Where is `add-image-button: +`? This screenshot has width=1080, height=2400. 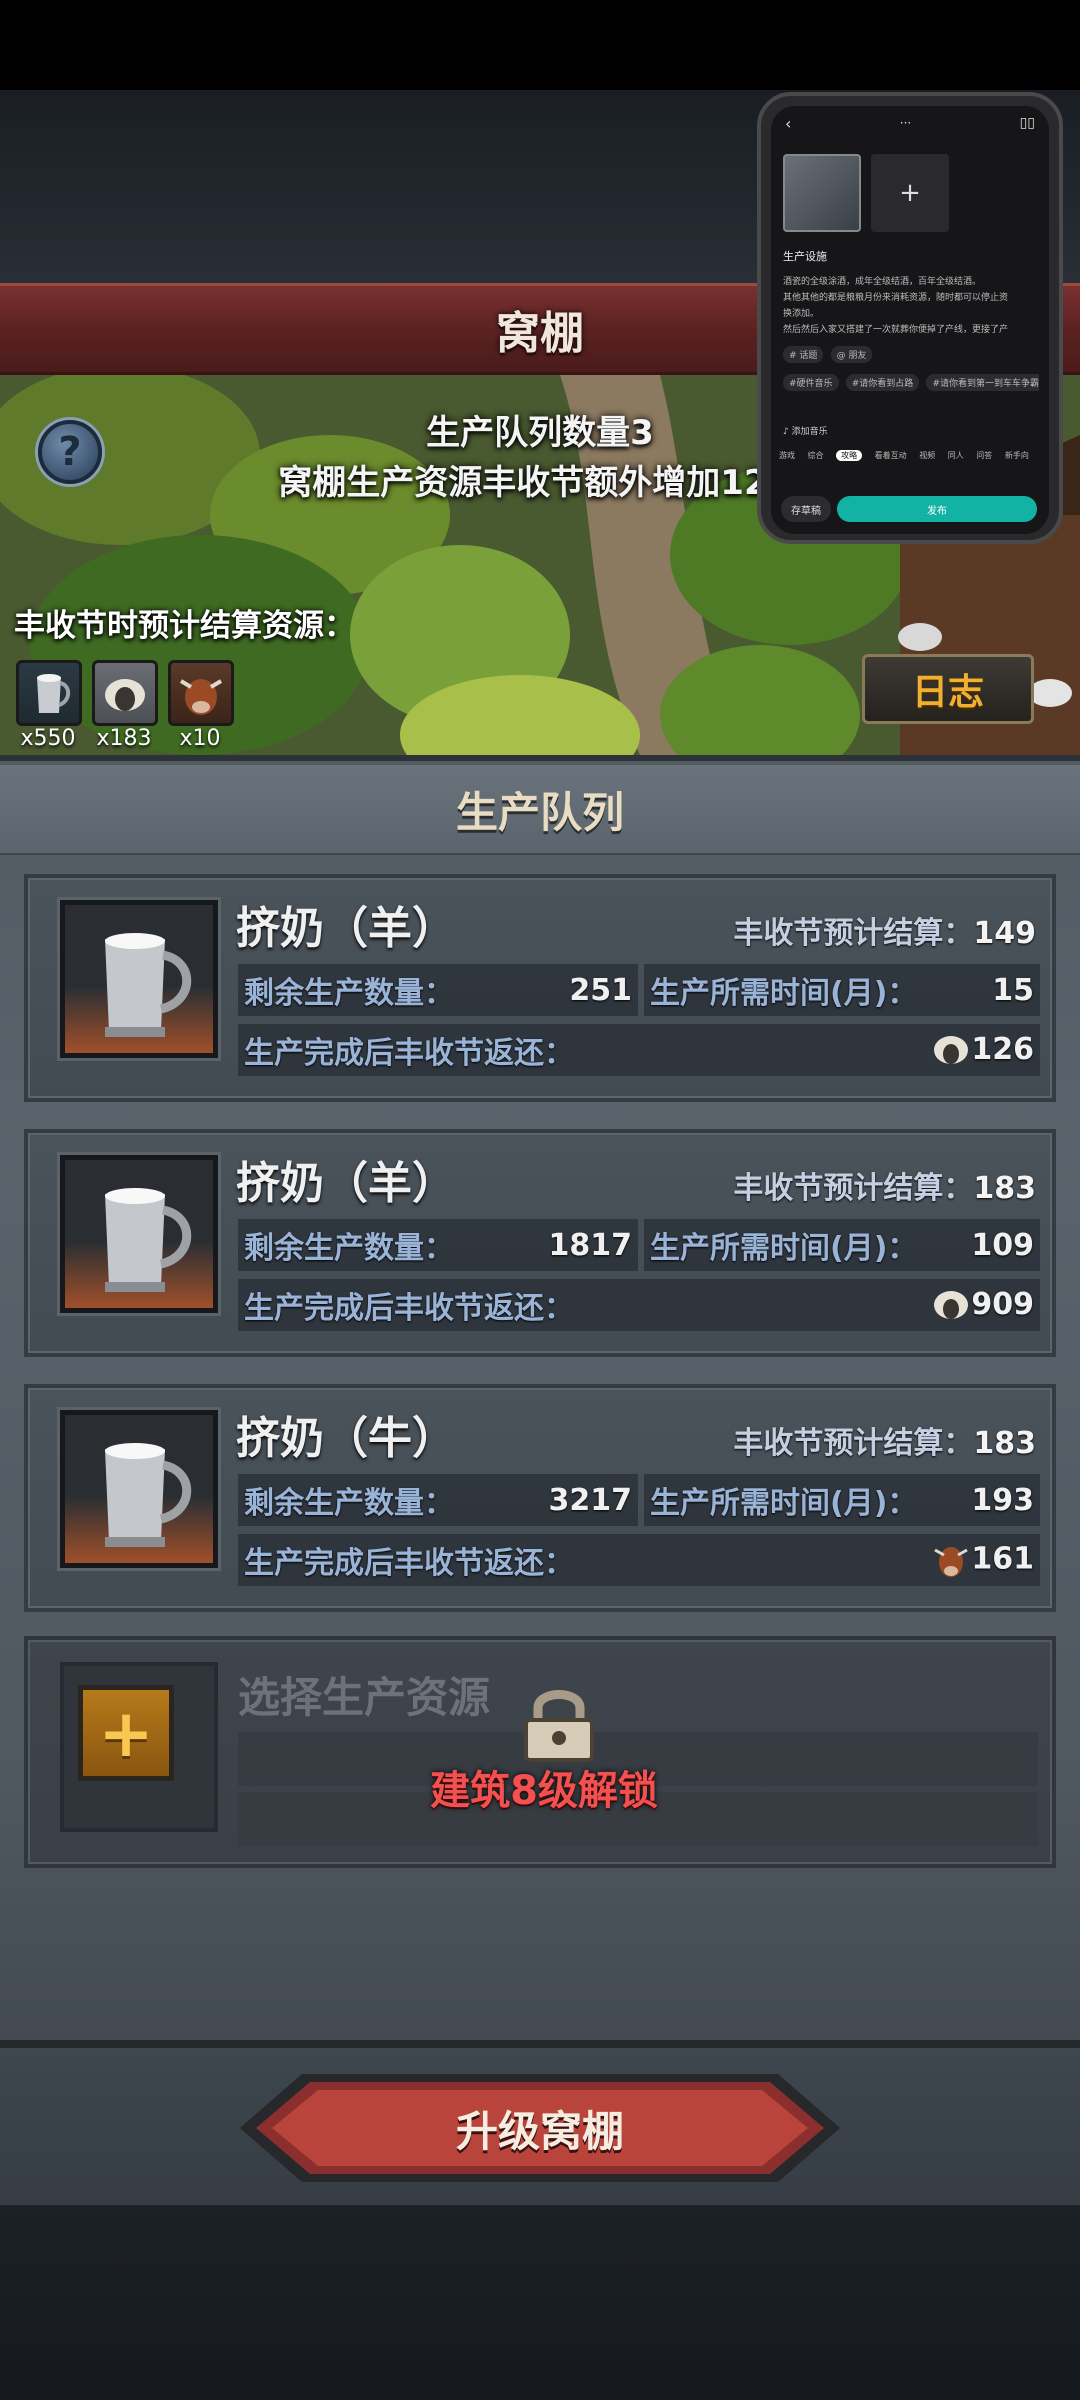 add-image-button: + is located at coordinates (910, 193).